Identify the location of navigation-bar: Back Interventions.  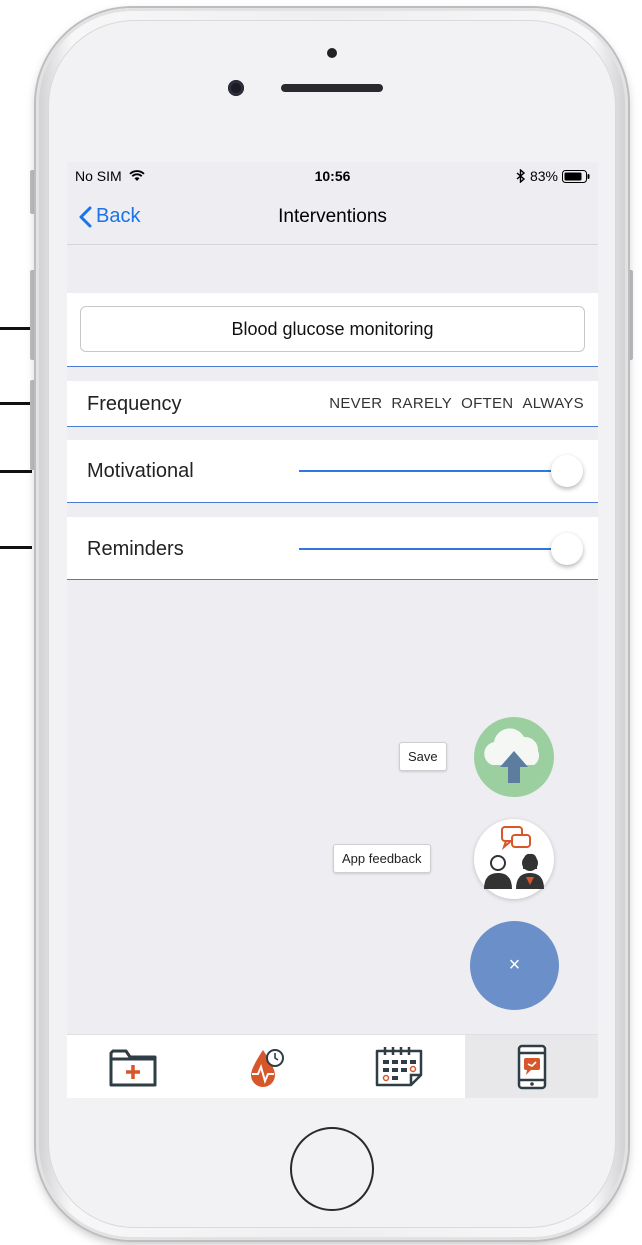
(332, 217).